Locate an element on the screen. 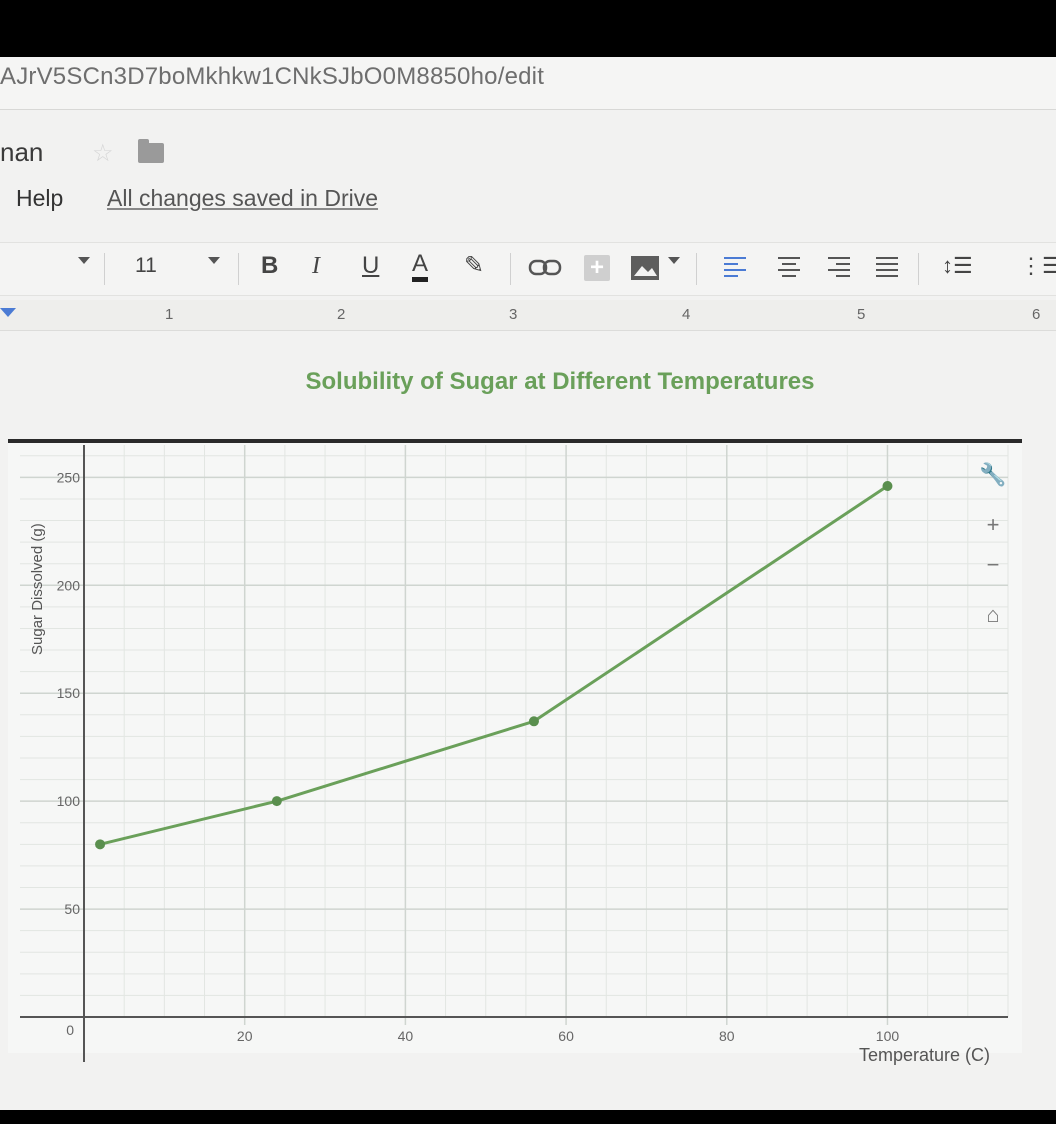  y-tick-label: 50 is located at coordinates (72, 909).